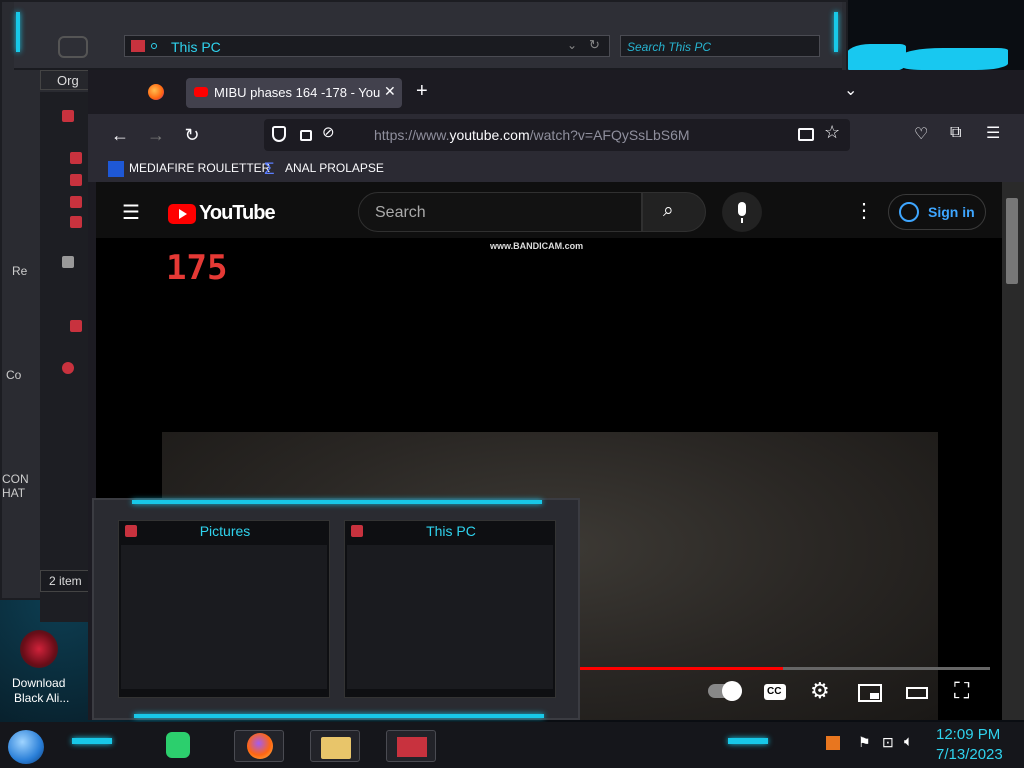 Image resolution: width=1024 pixels, height=768 pixels. I want to click on organize-menu: Org, so click(68, 80).